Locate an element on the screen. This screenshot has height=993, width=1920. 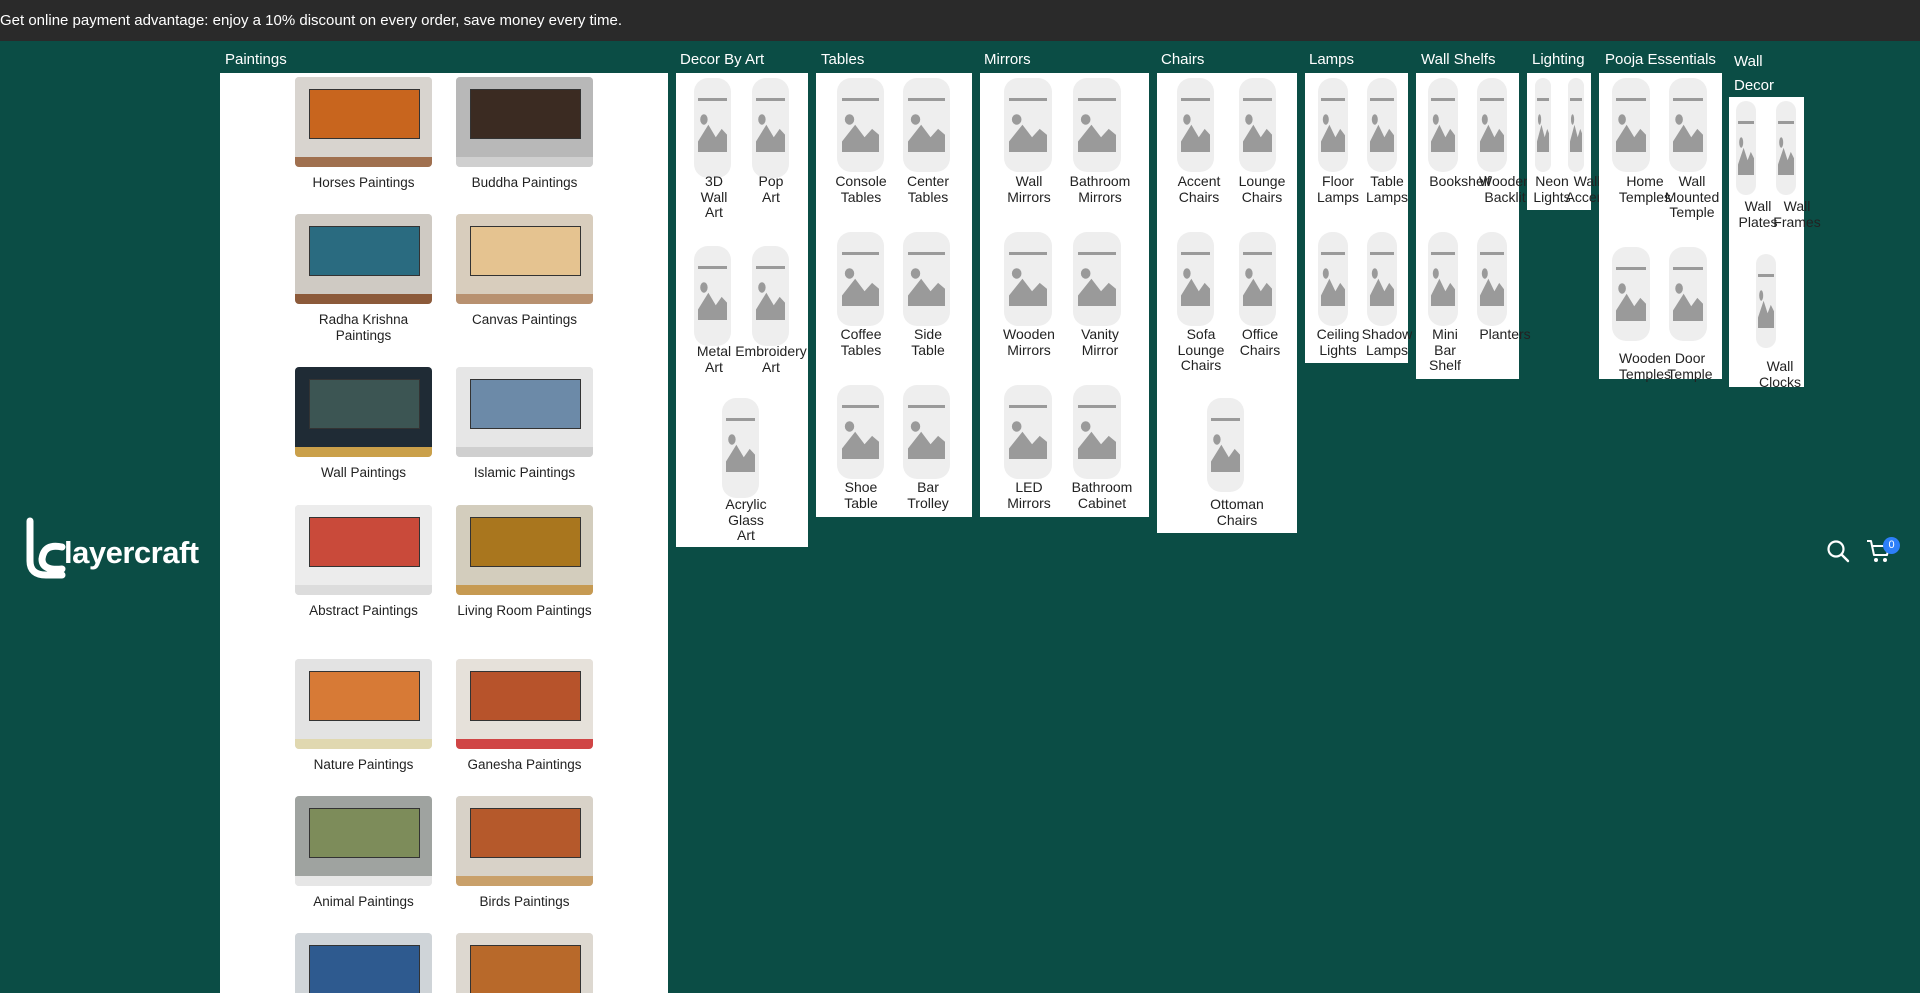
chairs-item-label: Accent Chairs is located at coordinates (1199, 189).